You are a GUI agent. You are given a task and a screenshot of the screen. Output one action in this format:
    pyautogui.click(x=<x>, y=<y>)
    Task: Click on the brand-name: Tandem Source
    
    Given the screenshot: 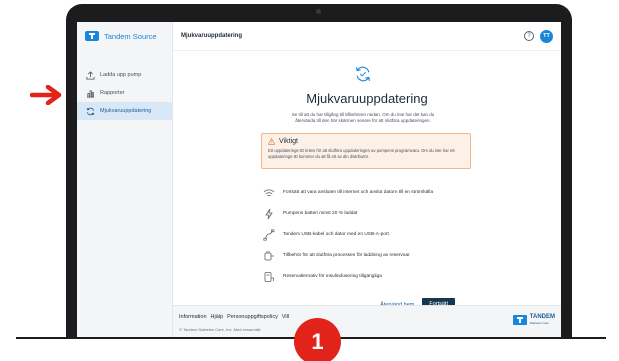 What is the action you would take?
    pyautogui.click(x=130, y=36)
    